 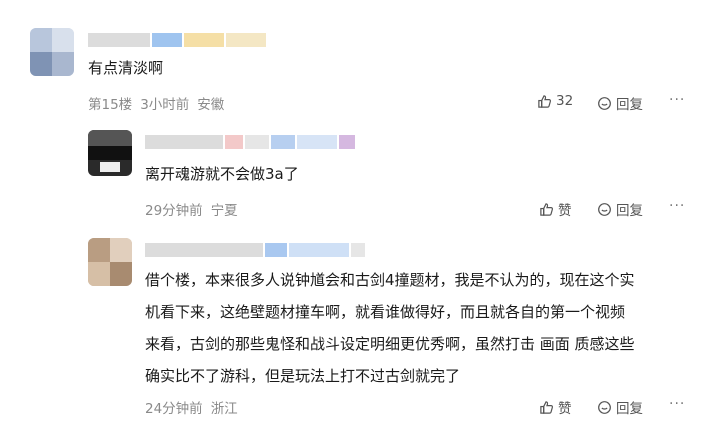 I want to click on floor-number: 第15楼, so click(x=110, y=105).